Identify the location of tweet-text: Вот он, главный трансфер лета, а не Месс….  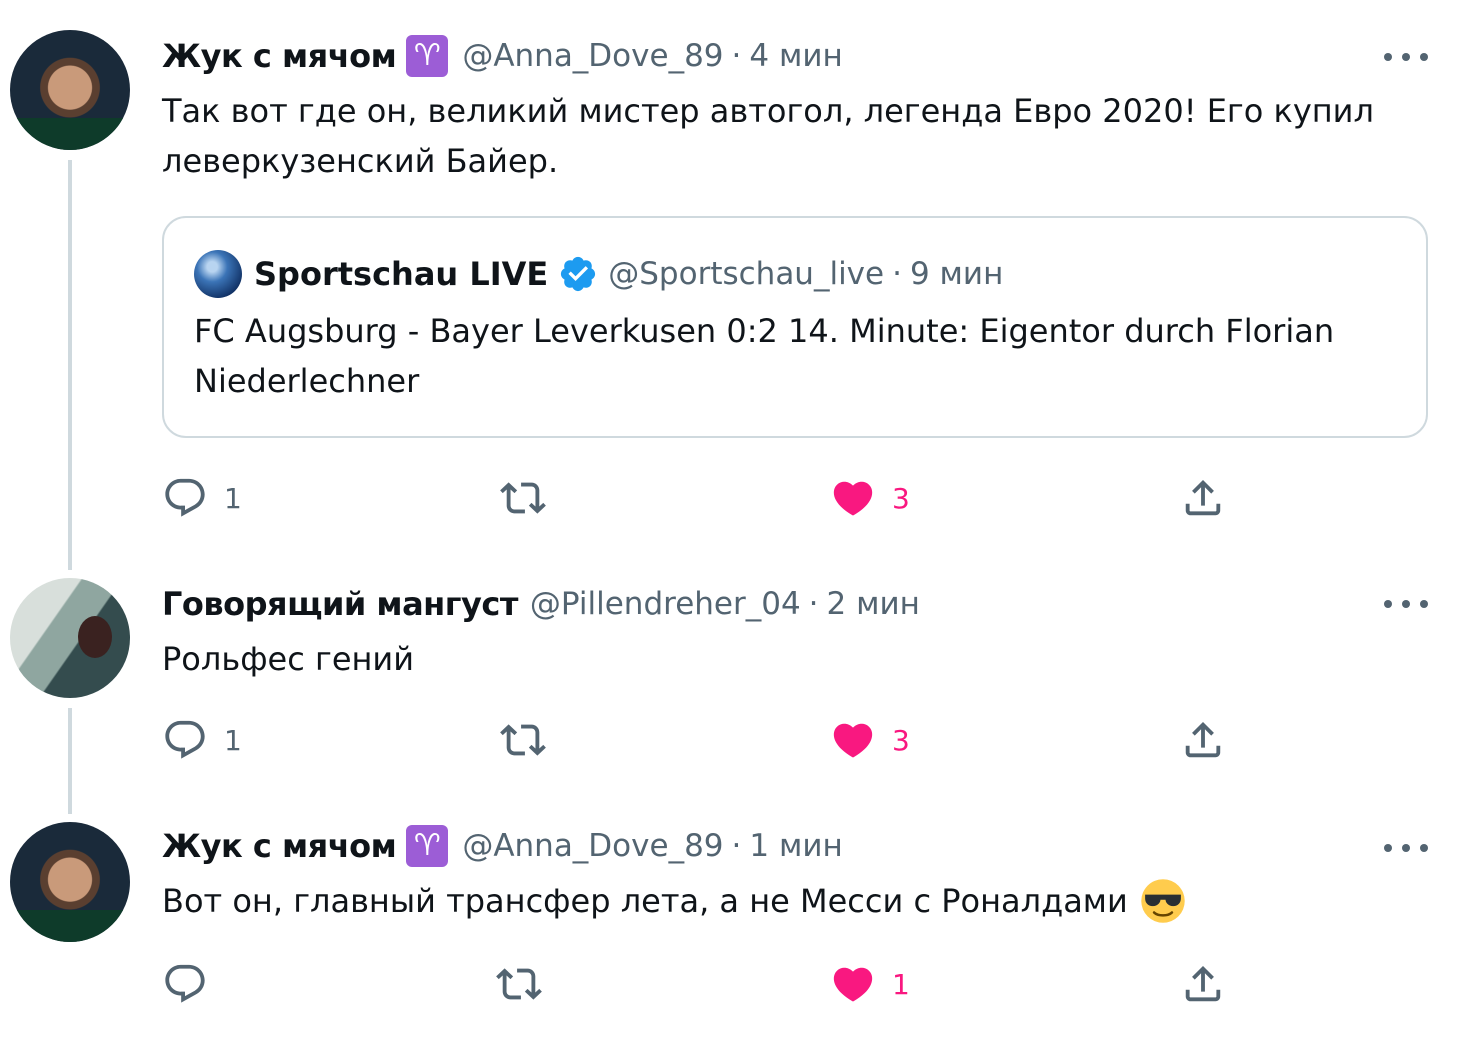
(792, 901).